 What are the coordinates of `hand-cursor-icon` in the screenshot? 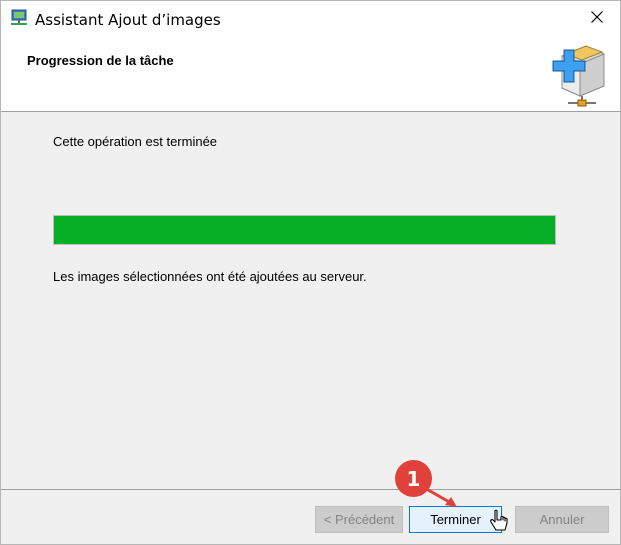 It's located at (499, 522).